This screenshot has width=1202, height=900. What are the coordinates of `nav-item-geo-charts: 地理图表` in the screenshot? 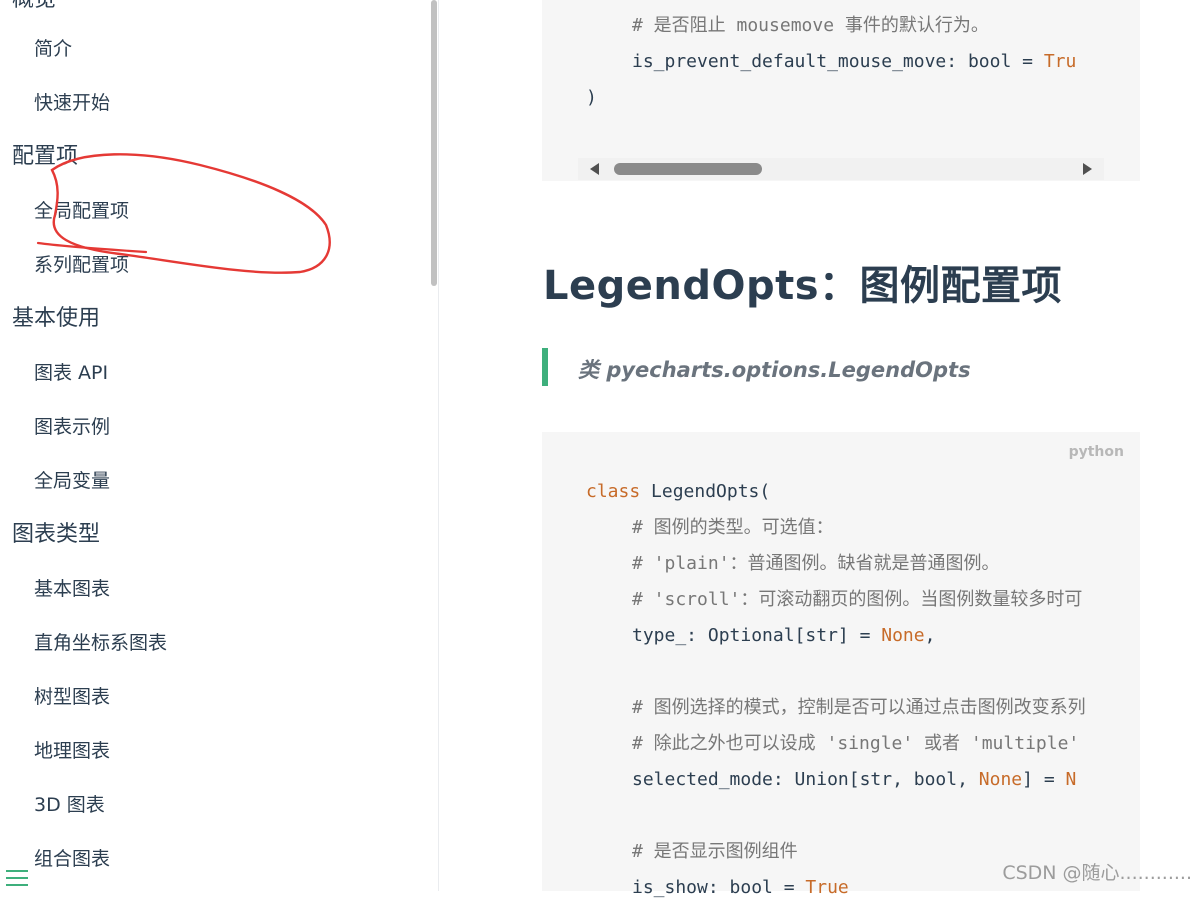 It's located at (72, 751).